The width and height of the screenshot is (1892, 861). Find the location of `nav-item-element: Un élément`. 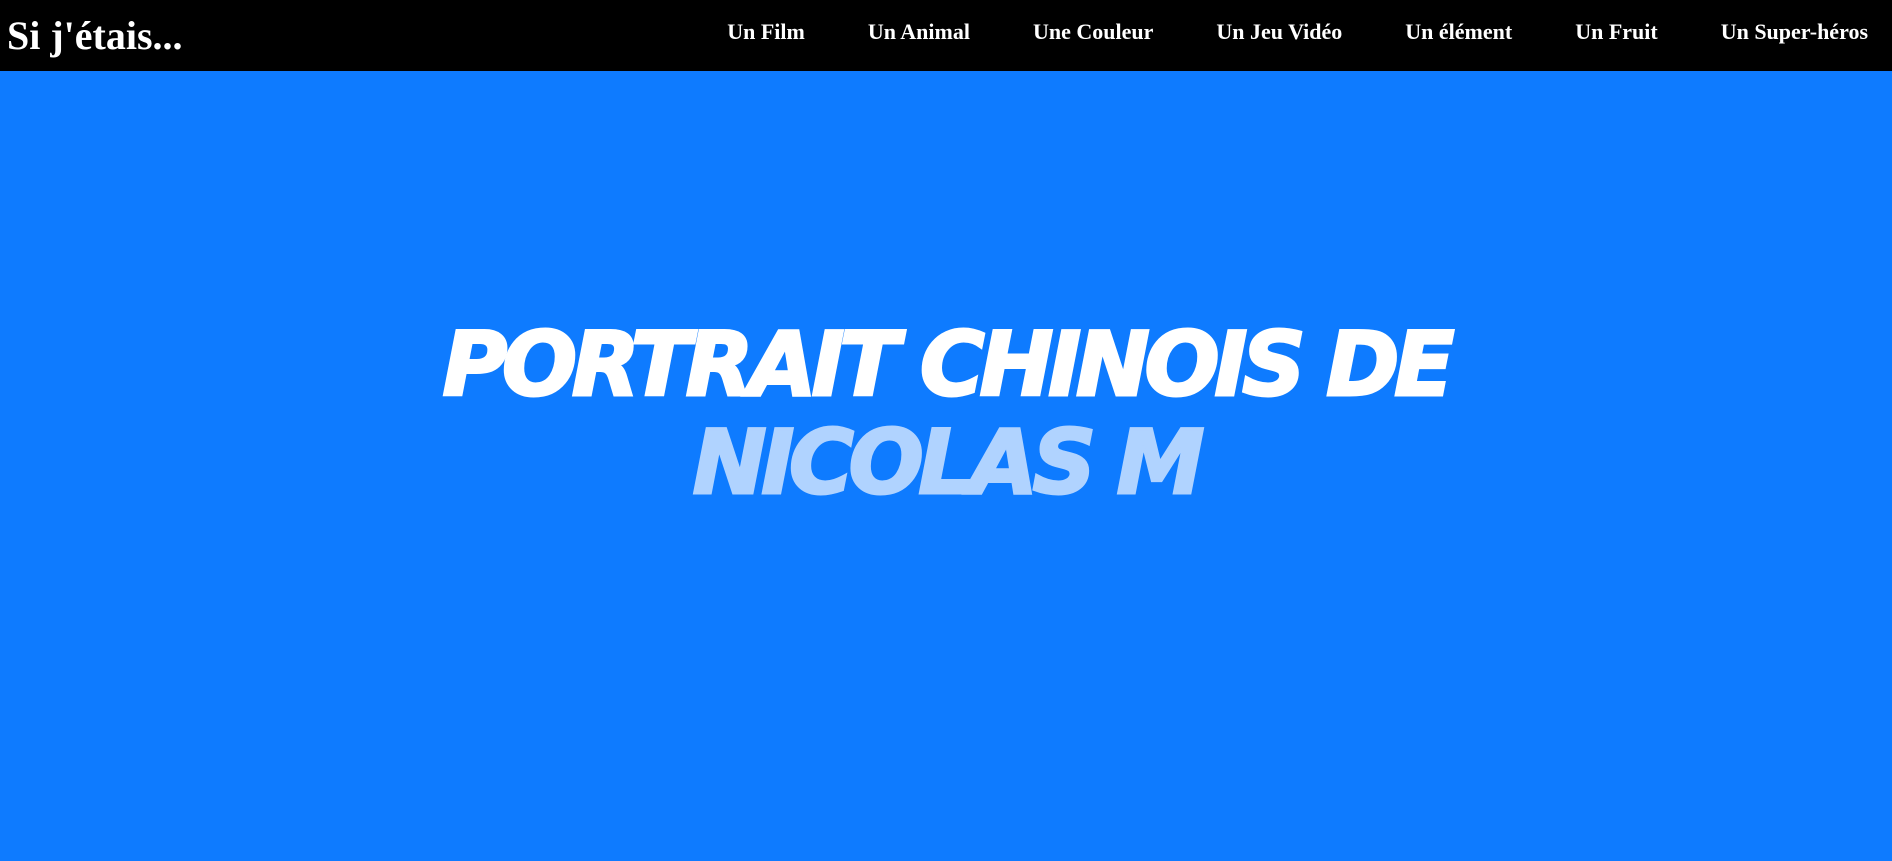

nav-item-element: Un élément is located at coordinates (1458, 35).